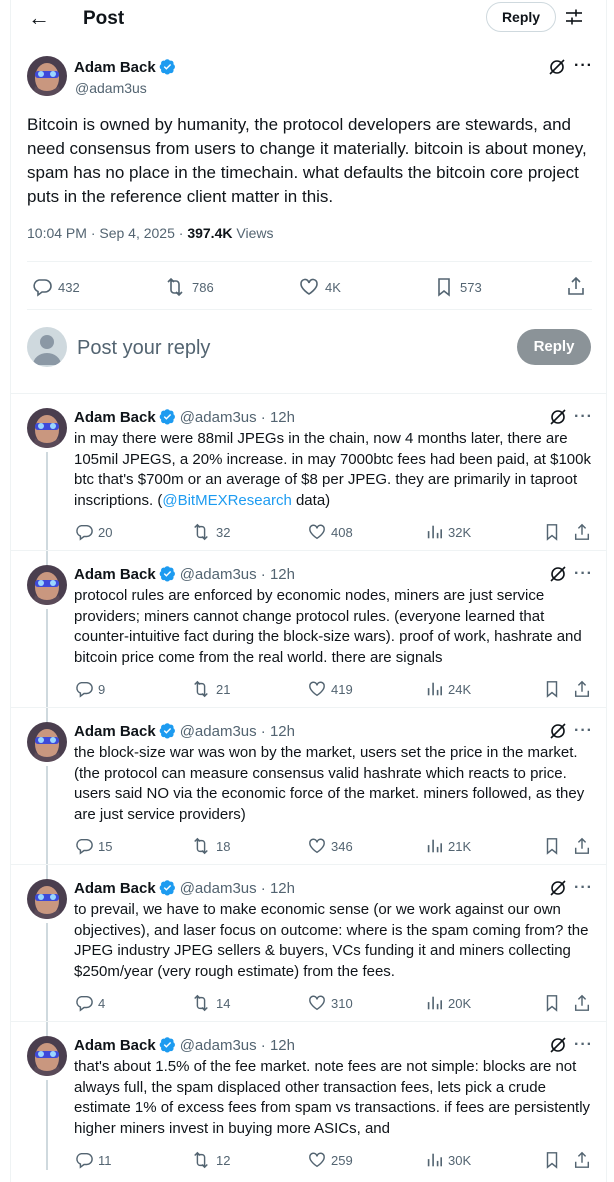 The width and height of the screenshot is (614, 1182). What do you see at coordinates (330, 1003) in the screenshot?
I see `like-action: 310` at bounding box center [330, 1003].